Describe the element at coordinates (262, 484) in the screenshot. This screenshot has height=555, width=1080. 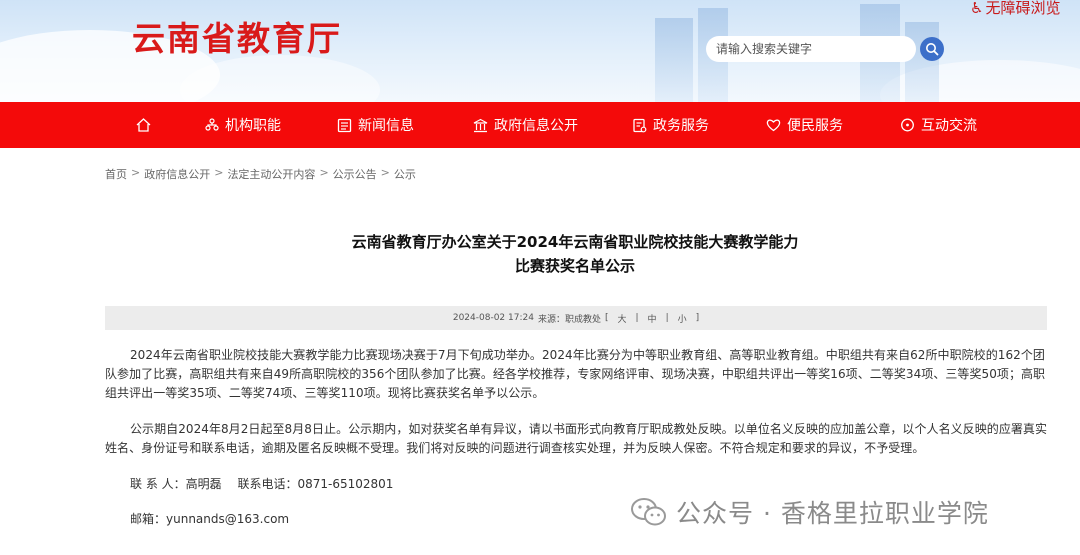
I see `contact-info: 联 系 人：高明磊 联系电话：0871-65102801` at that location.